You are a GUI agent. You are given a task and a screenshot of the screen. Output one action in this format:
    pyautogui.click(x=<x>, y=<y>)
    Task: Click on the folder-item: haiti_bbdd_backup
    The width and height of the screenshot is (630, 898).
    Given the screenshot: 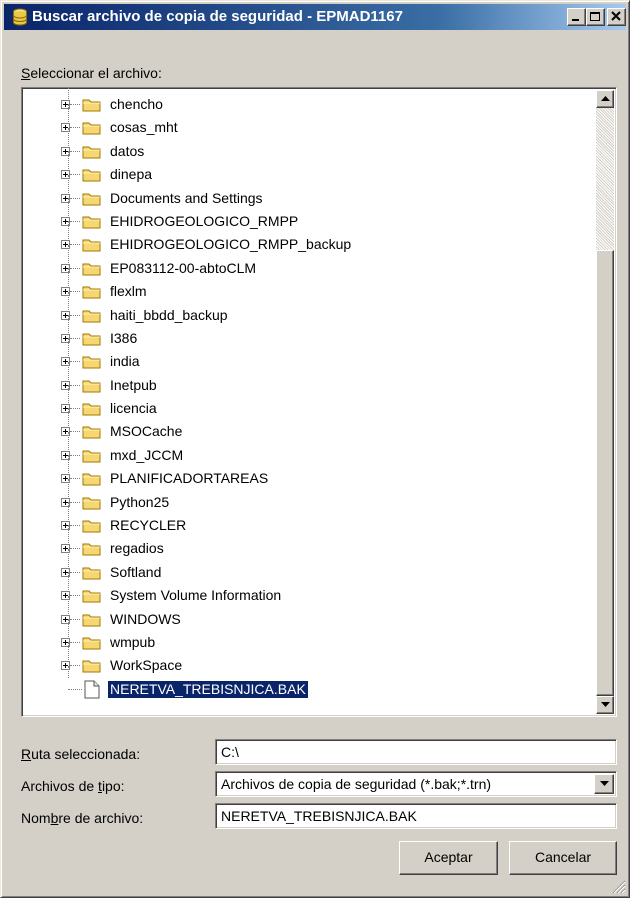 What is the action you would take?
    pyautogui.click(x=306, y=309)
    